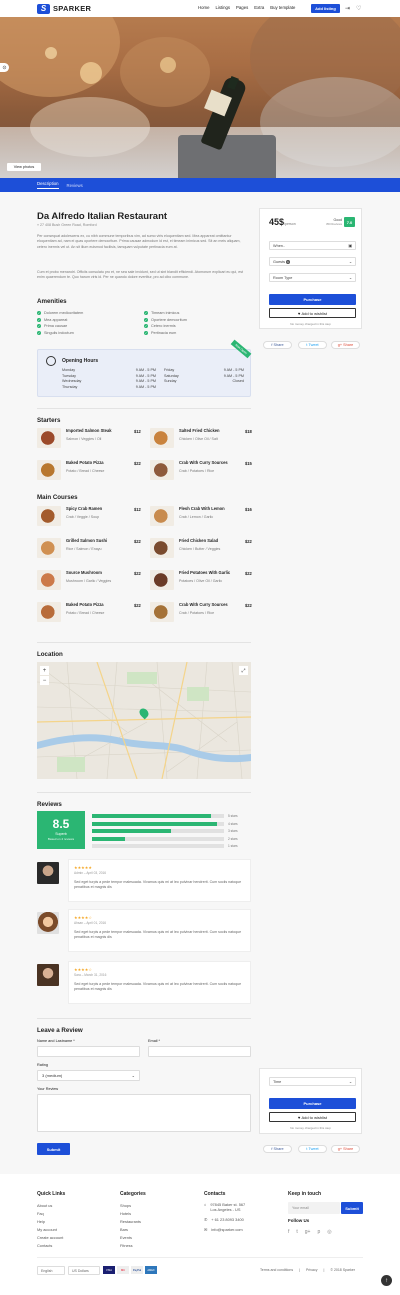  I want to click on name-input, so click(88, 1051).